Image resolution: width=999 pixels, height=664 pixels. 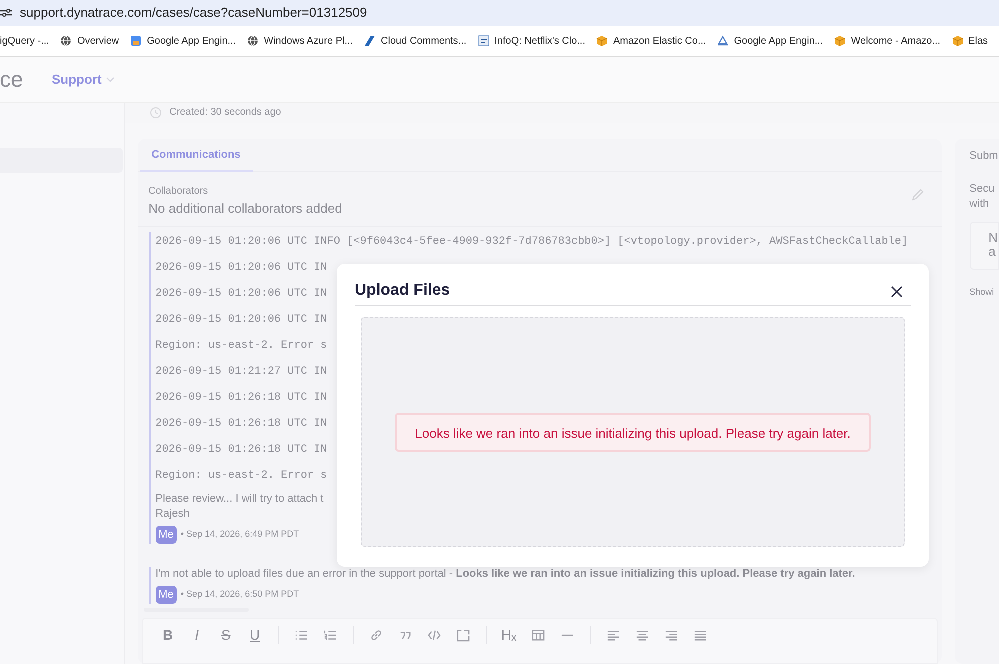 What do you see at coordinates (179, 191) in the screenshot?
I see `collaborators-label: Collaborators` at bounding box center [179, 191].